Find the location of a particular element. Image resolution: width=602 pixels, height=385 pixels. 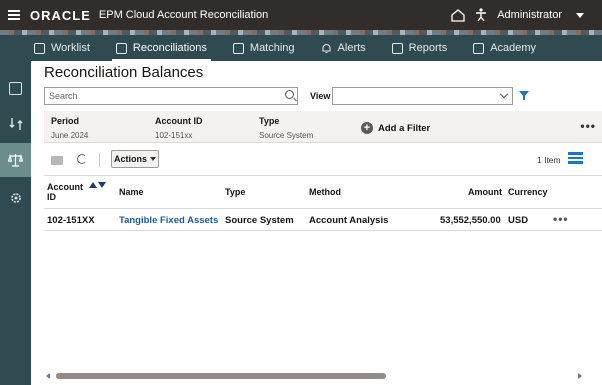

cell-method: Account Analysis is located at coordinates (349, 220).